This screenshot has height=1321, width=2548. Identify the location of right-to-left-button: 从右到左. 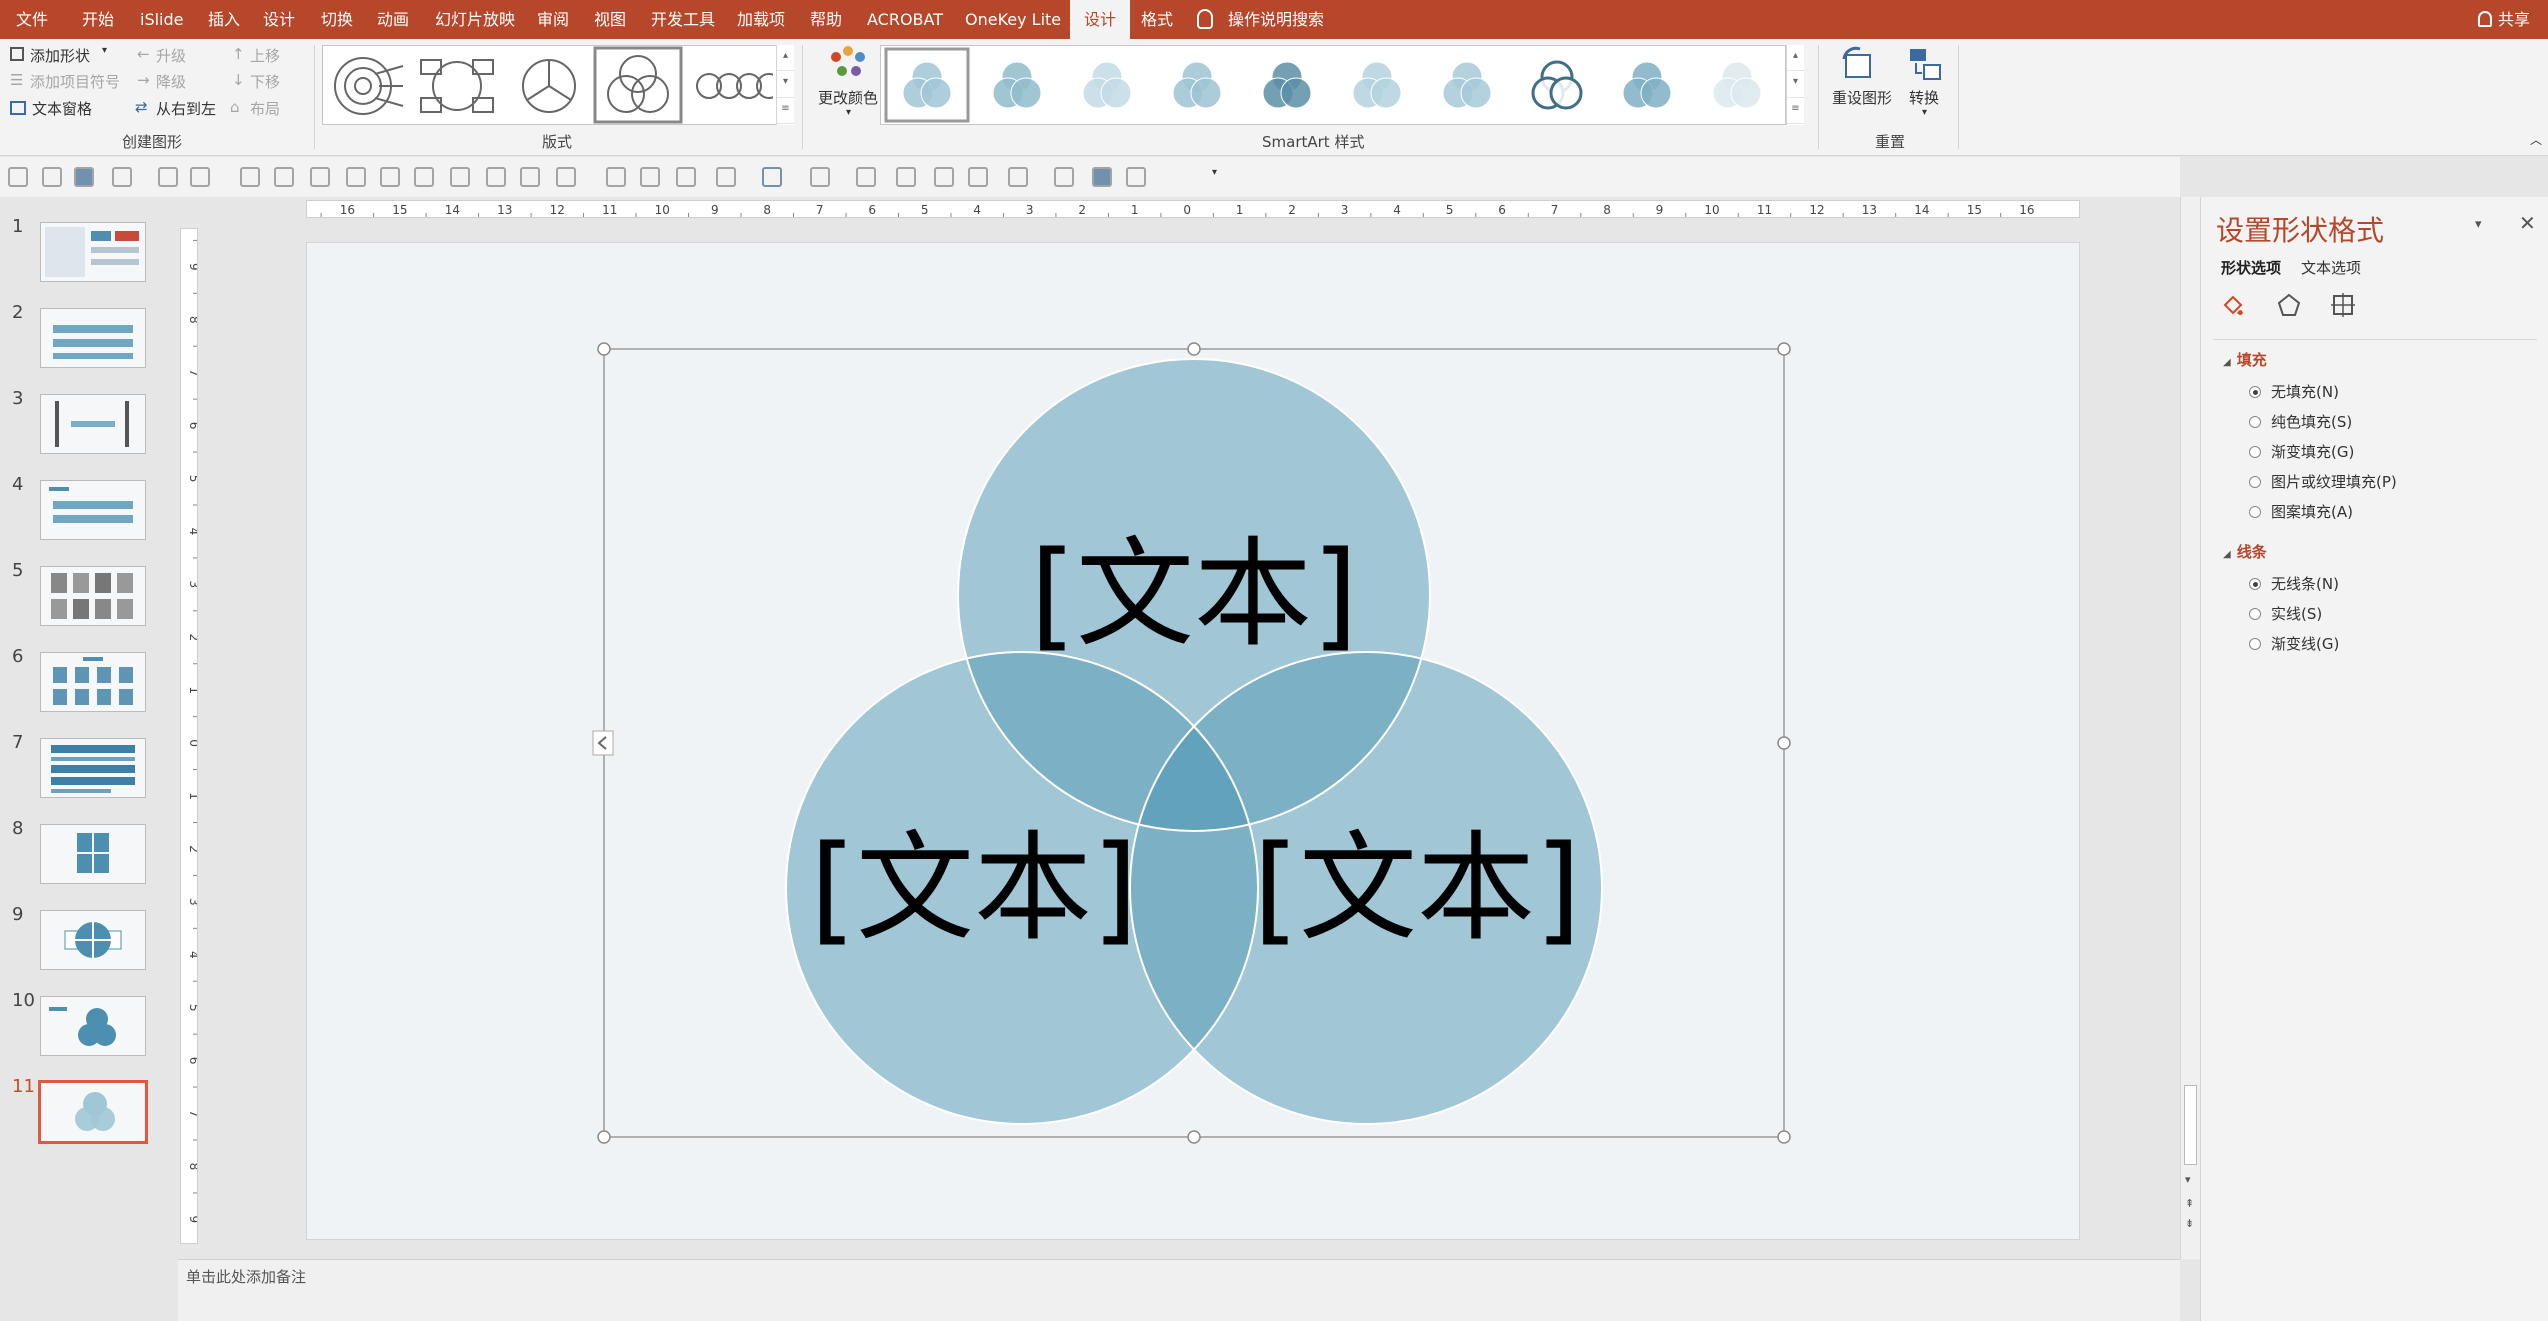
(186, 108).